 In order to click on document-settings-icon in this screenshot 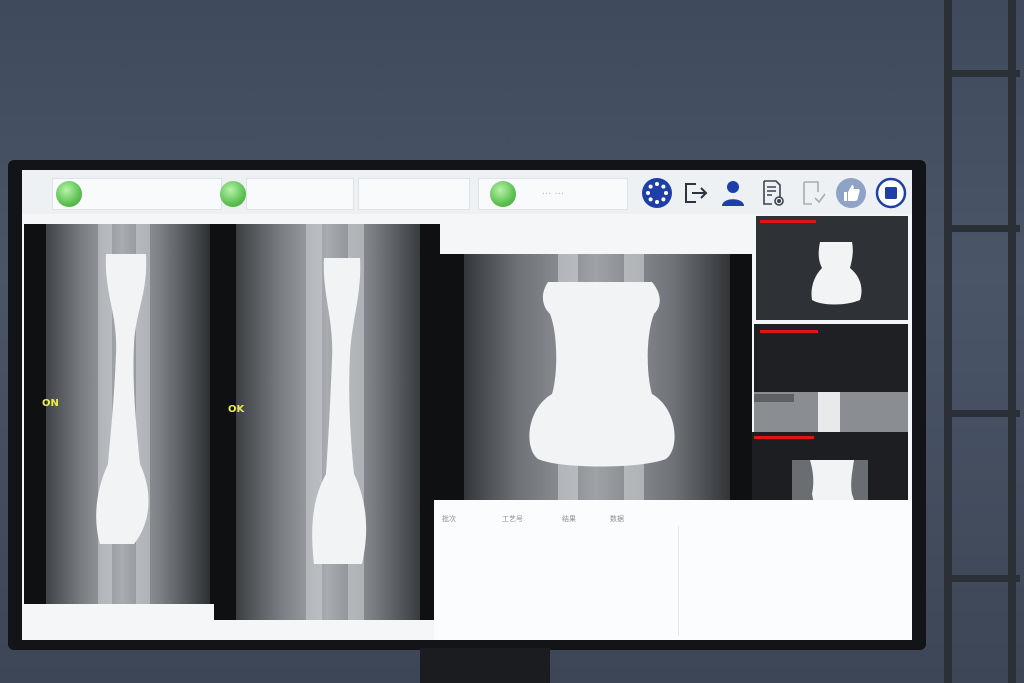, I will do `click(773, 193)`.